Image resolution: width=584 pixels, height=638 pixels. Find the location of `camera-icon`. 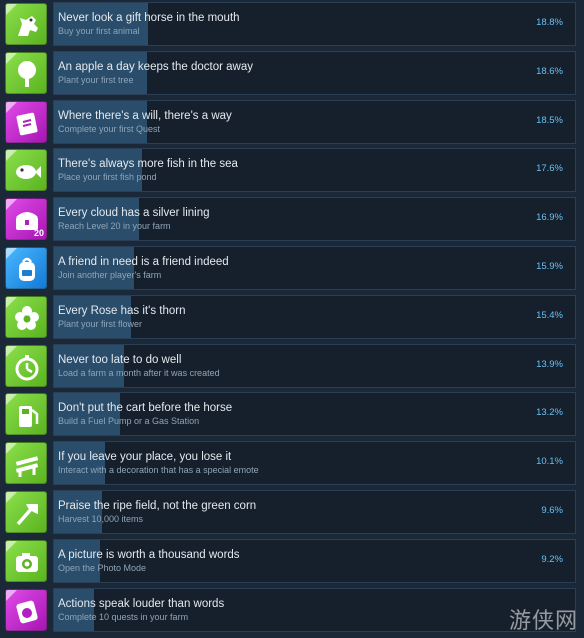

camera-icon is located at coordinates (27, 562).